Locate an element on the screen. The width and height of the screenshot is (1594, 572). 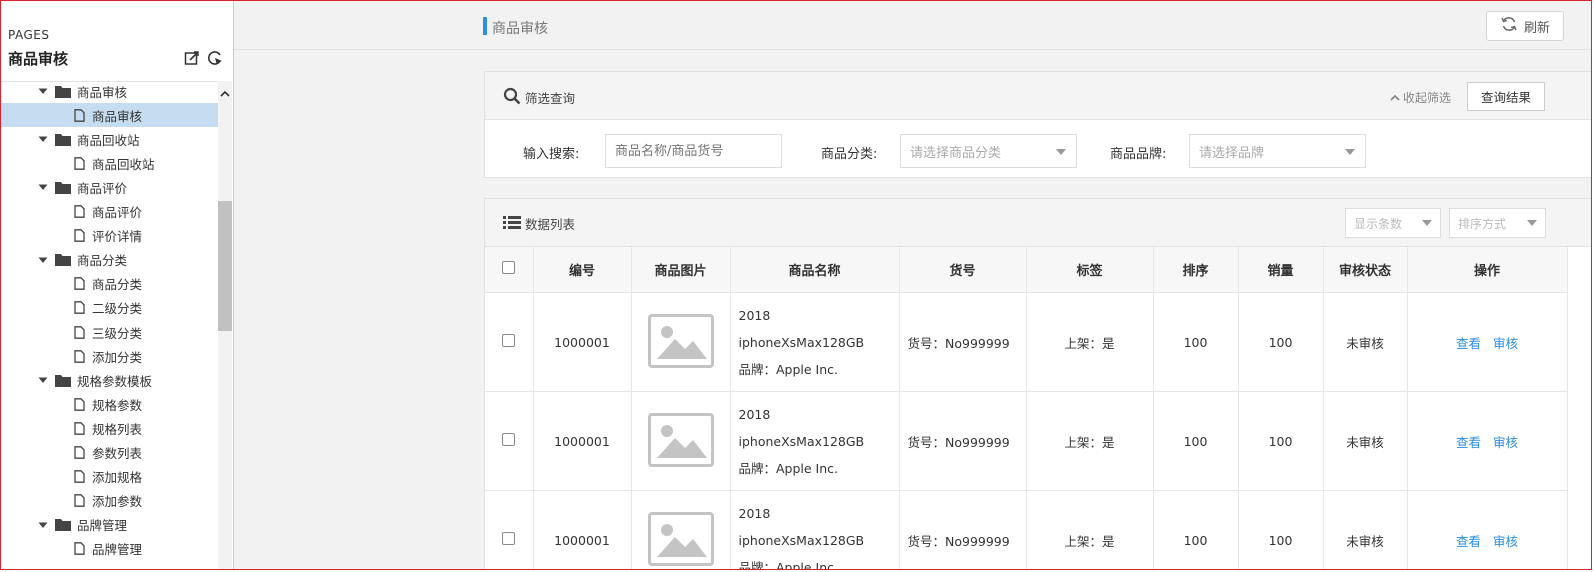
tree-page: 品牌管理 is located at coordinates (110, 549).